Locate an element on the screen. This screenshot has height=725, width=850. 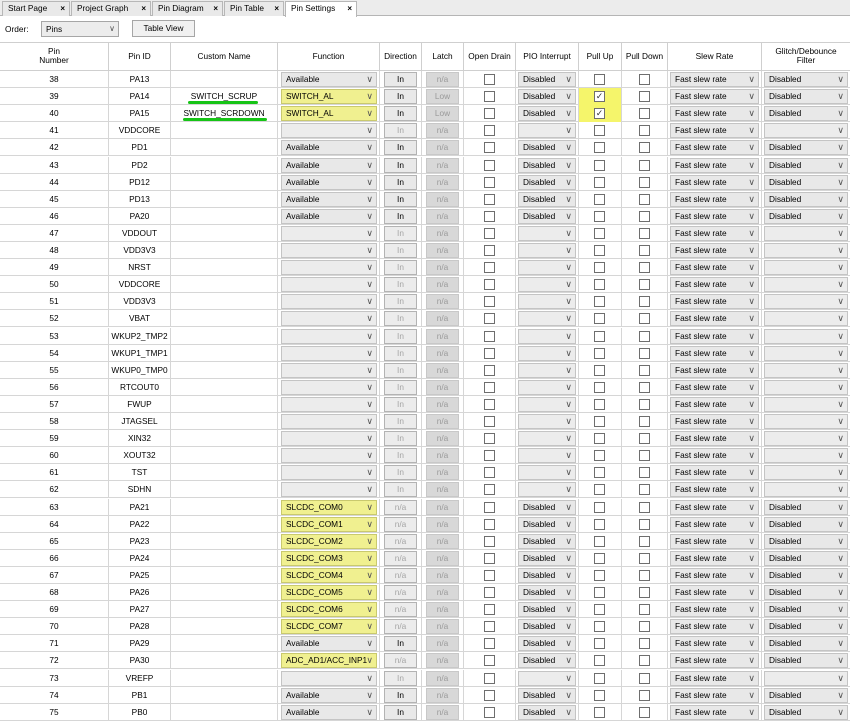
column-header-slew-rate: Slew Rate is located at coordinates (715, 56).